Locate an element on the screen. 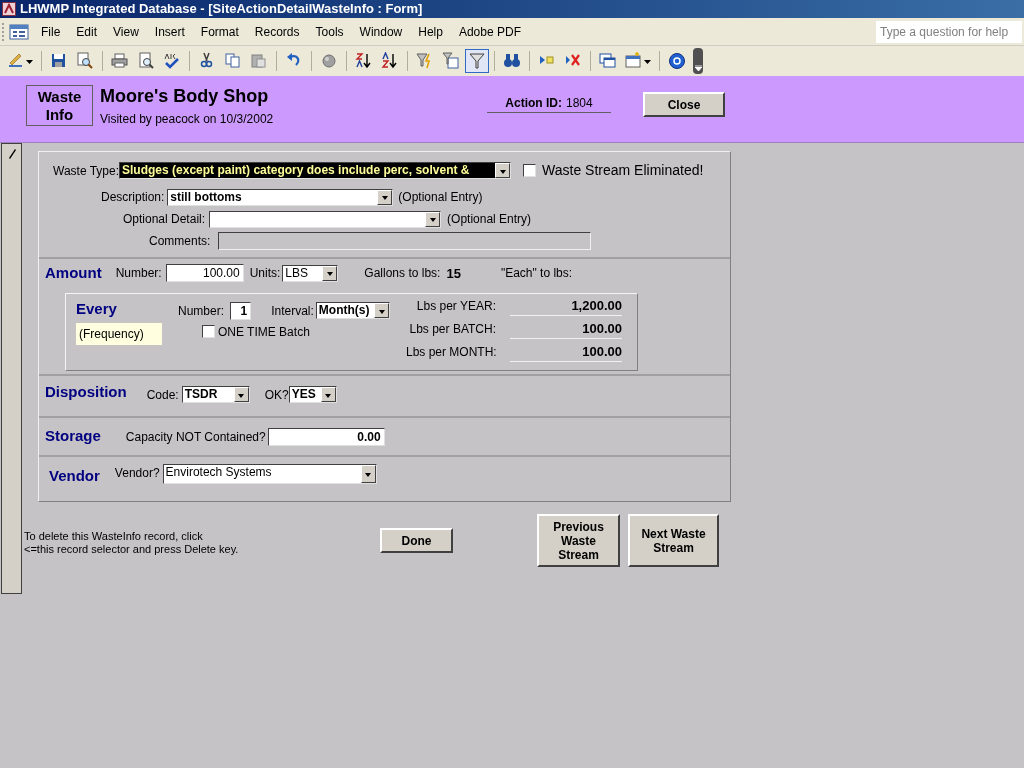 The width and height of the screenshot is (1024, 768). binoculars-icon is located at coordinates (512, 61).